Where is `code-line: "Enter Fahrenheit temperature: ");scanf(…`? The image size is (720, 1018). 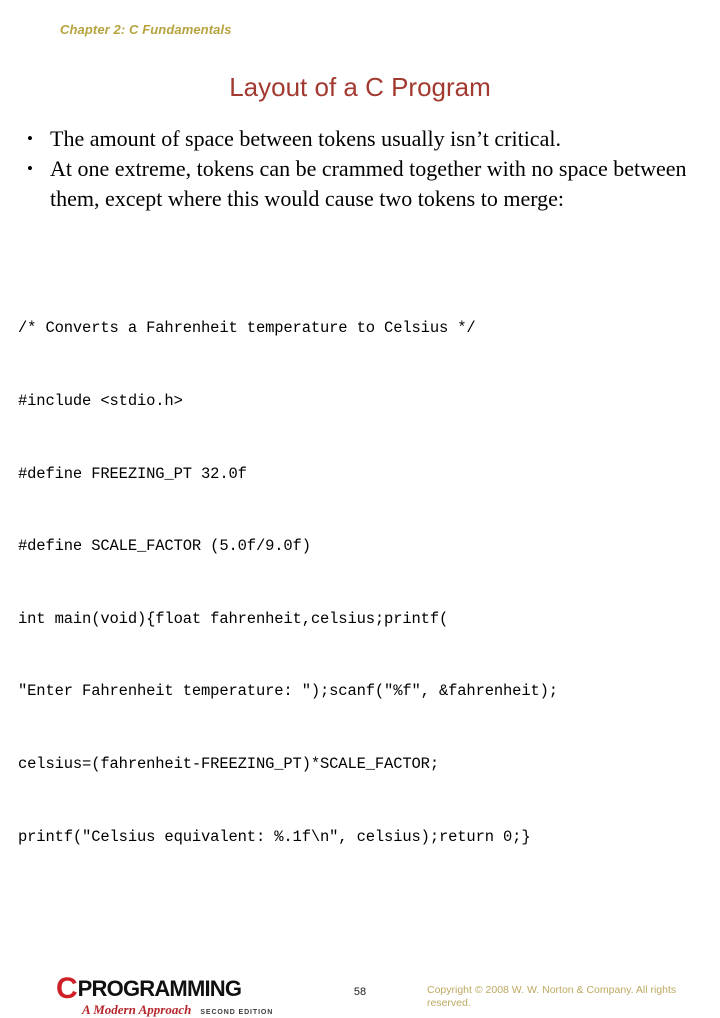
code-line: "Enter Fahrenheit temperature: ");scanf(… is located at coordinates (288, 691).